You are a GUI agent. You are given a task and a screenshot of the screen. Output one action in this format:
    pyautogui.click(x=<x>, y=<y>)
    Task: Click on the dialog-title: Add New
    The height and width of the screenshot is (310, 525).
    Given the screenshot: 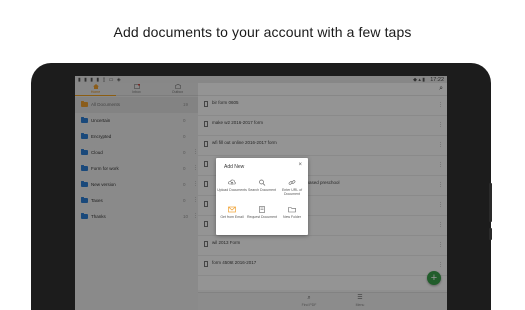 What is the action you would take?
    pyautogui.click(x=234, y=167)
    